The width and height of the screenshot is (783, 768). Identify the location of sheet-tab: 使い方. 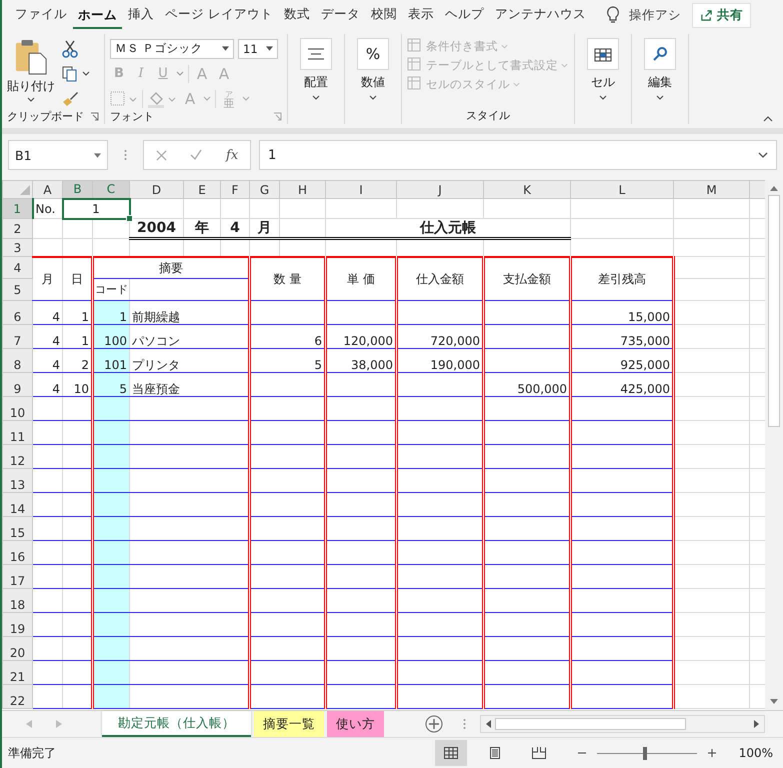
(355, 724).